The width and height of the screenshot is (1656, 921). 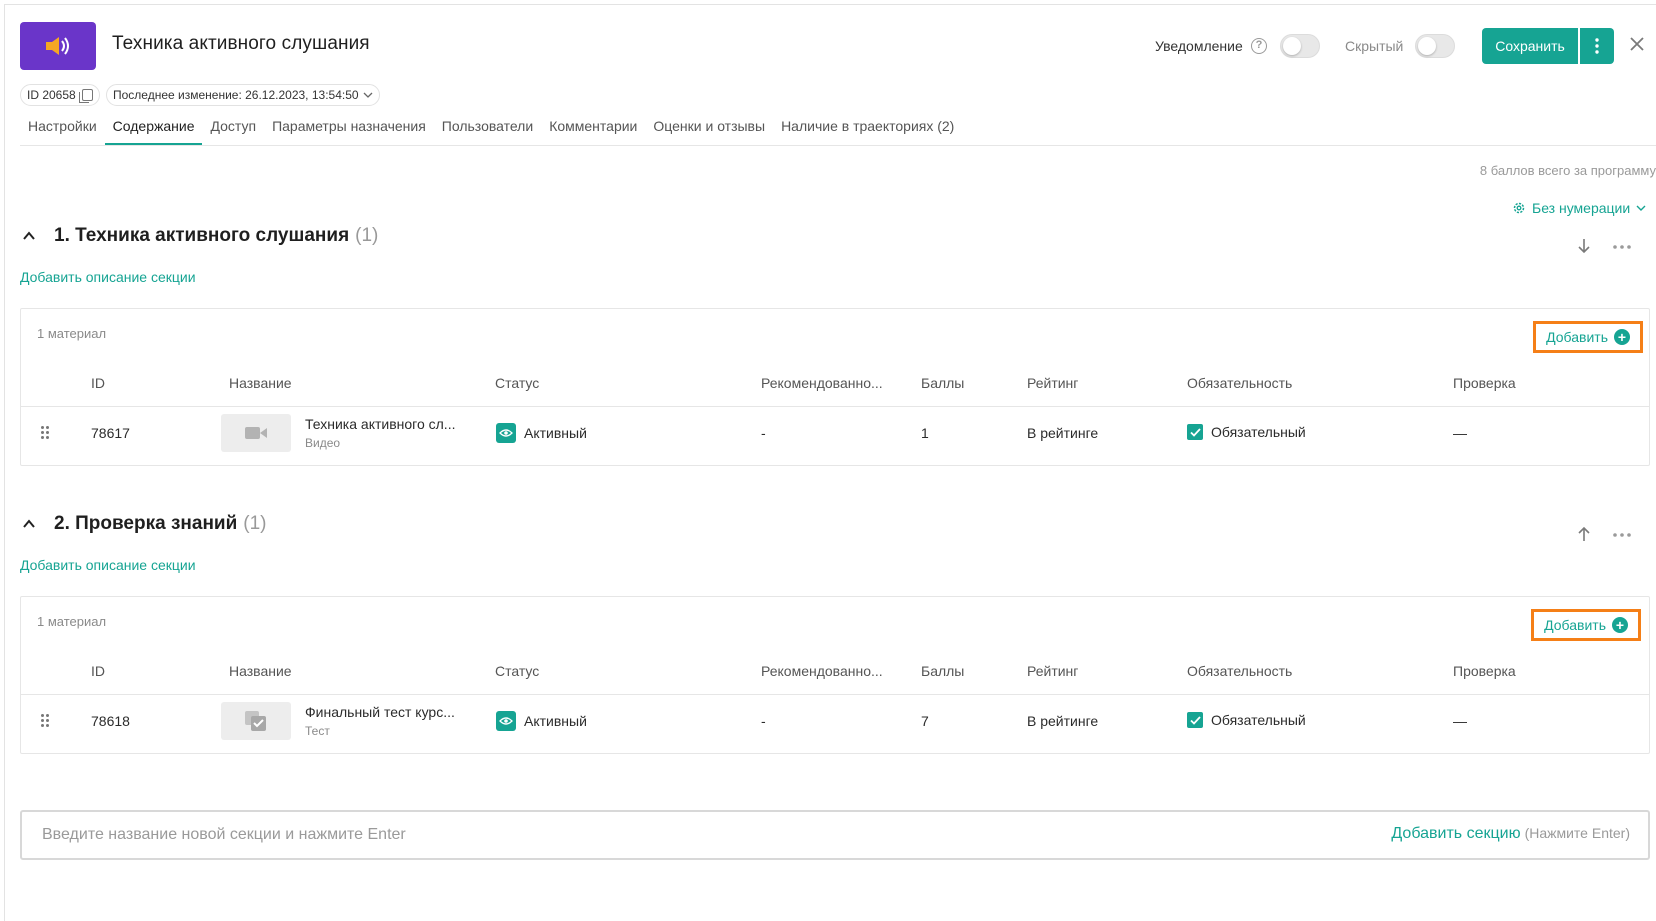 What do you see at coordinates (1637, 45) in the screenshot?
I see `close-icon` at bounding box center [1637, 45].